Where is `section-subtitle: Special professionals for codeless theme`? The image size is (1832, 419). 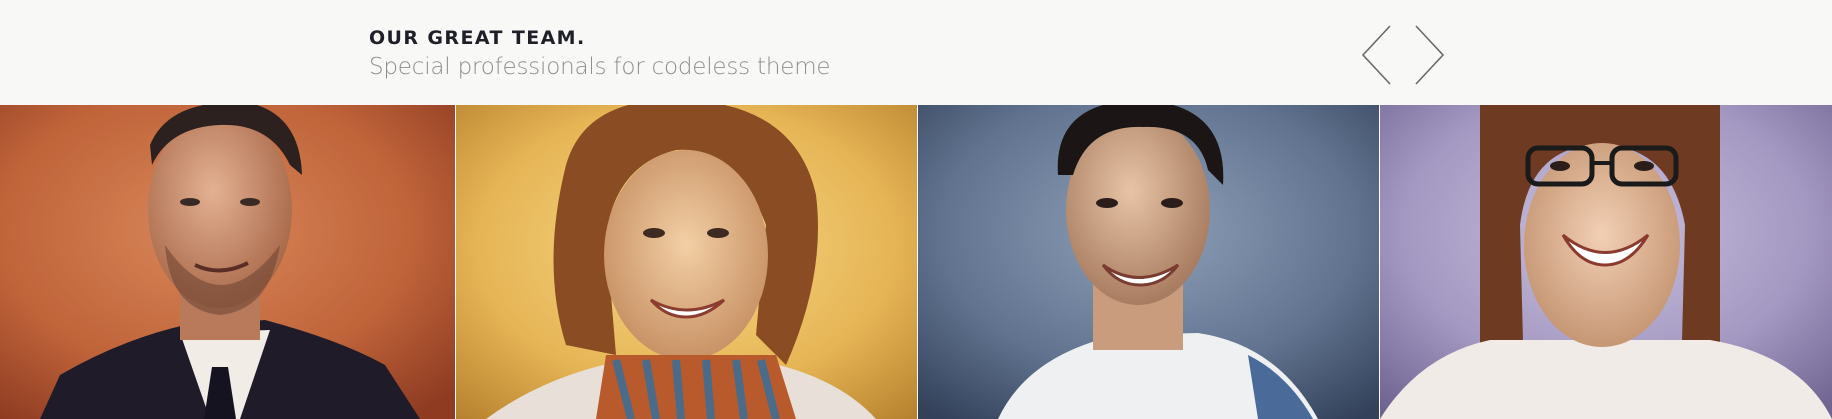 section-subtitle: Special professionals for codeless theme is located at coordinates (600, 67).